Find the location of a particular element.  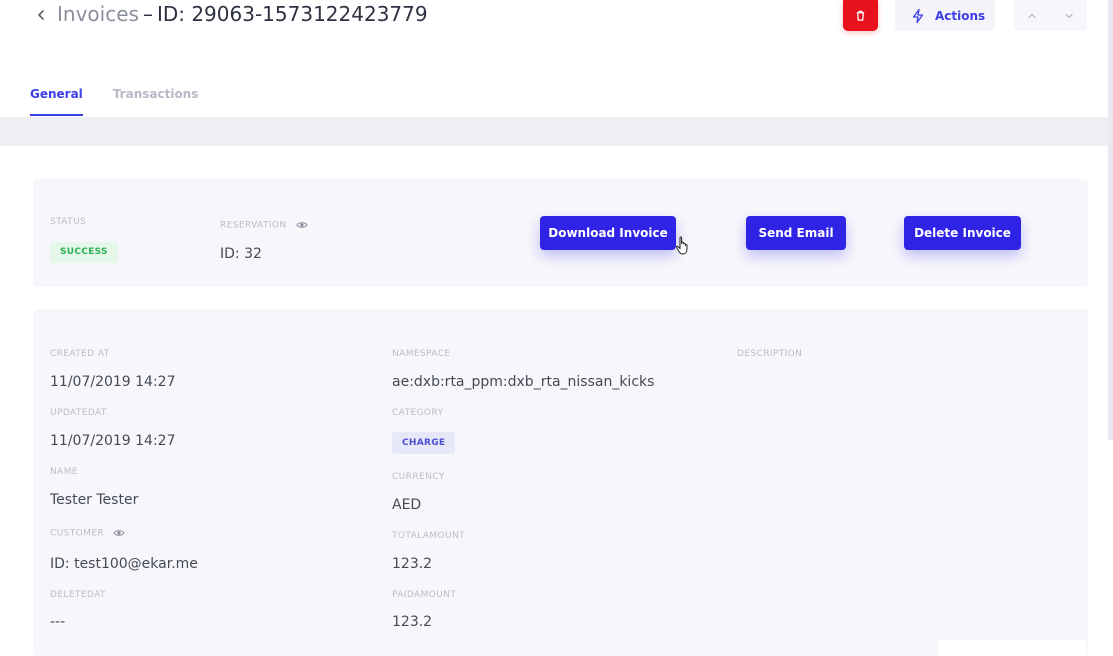

tab-general: General is located at coordinates (56, 100).